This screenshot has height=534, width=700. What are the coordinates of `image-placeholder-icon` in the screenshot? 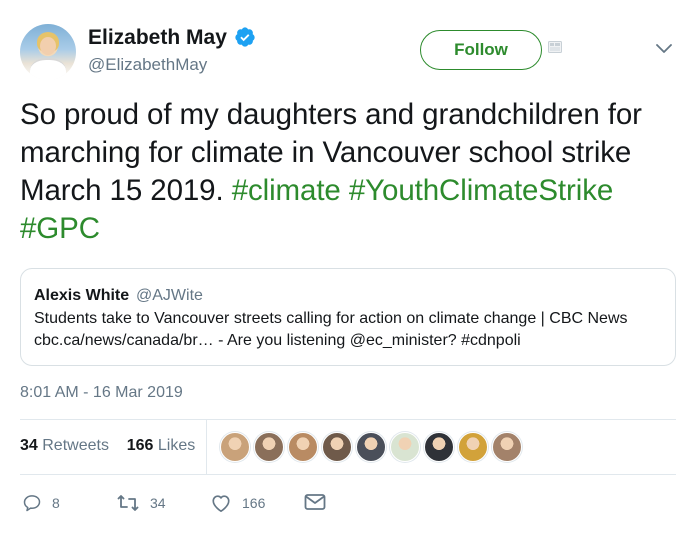 It's located at (555, 47).